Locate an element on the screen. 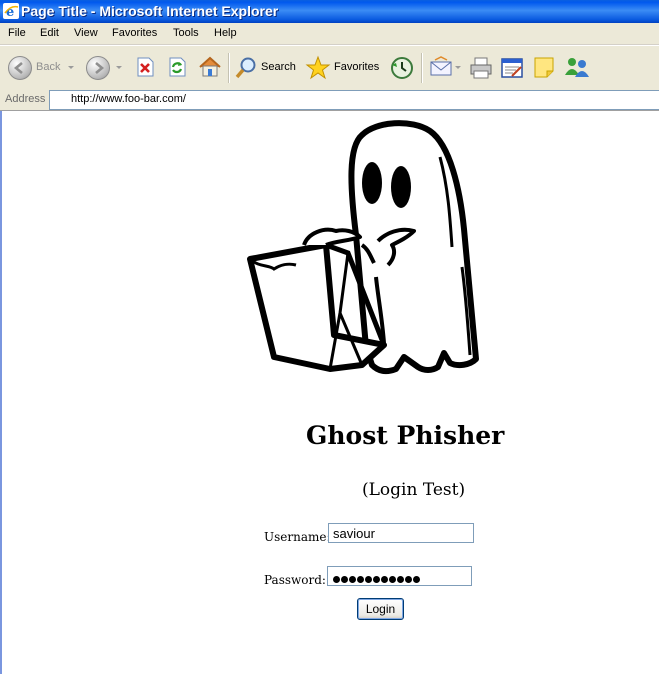 The height and width of the screenshot is (674, 659). mail-button is located at coordinates (446, 67).